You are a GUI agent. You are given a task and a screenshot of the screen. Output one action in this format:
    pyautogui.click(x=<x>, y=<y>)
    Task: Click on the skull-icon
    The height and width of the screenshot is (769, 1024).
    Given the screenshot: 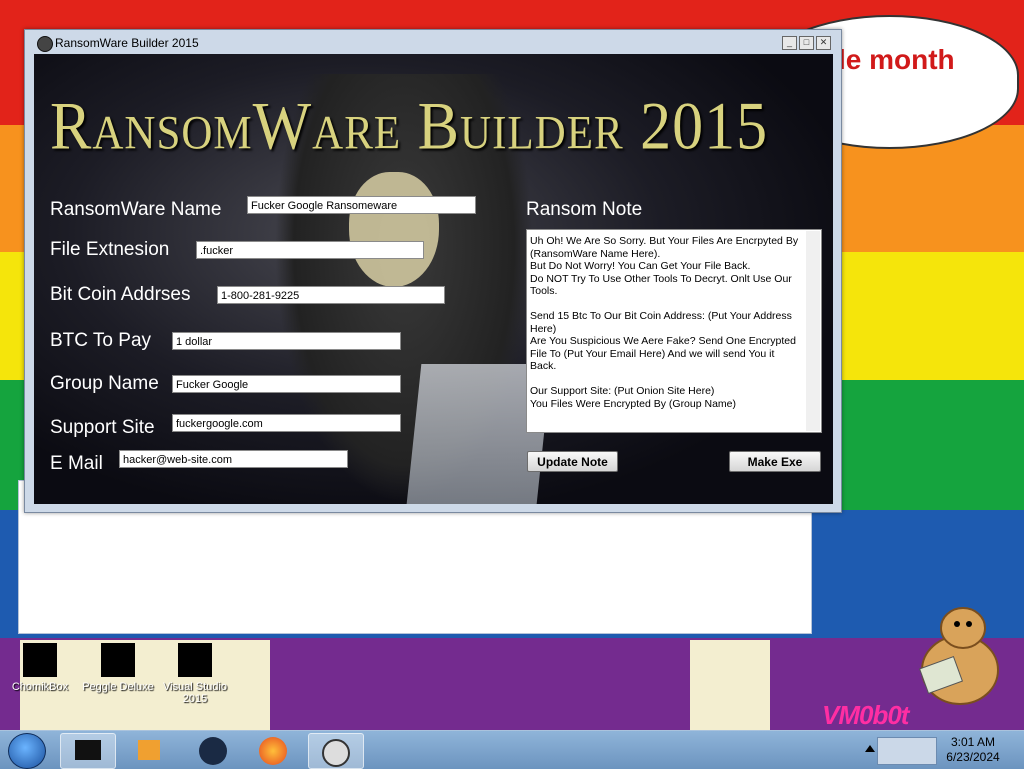 What is the action you would take?
    pyautogui.click(x=336, y=753)
    